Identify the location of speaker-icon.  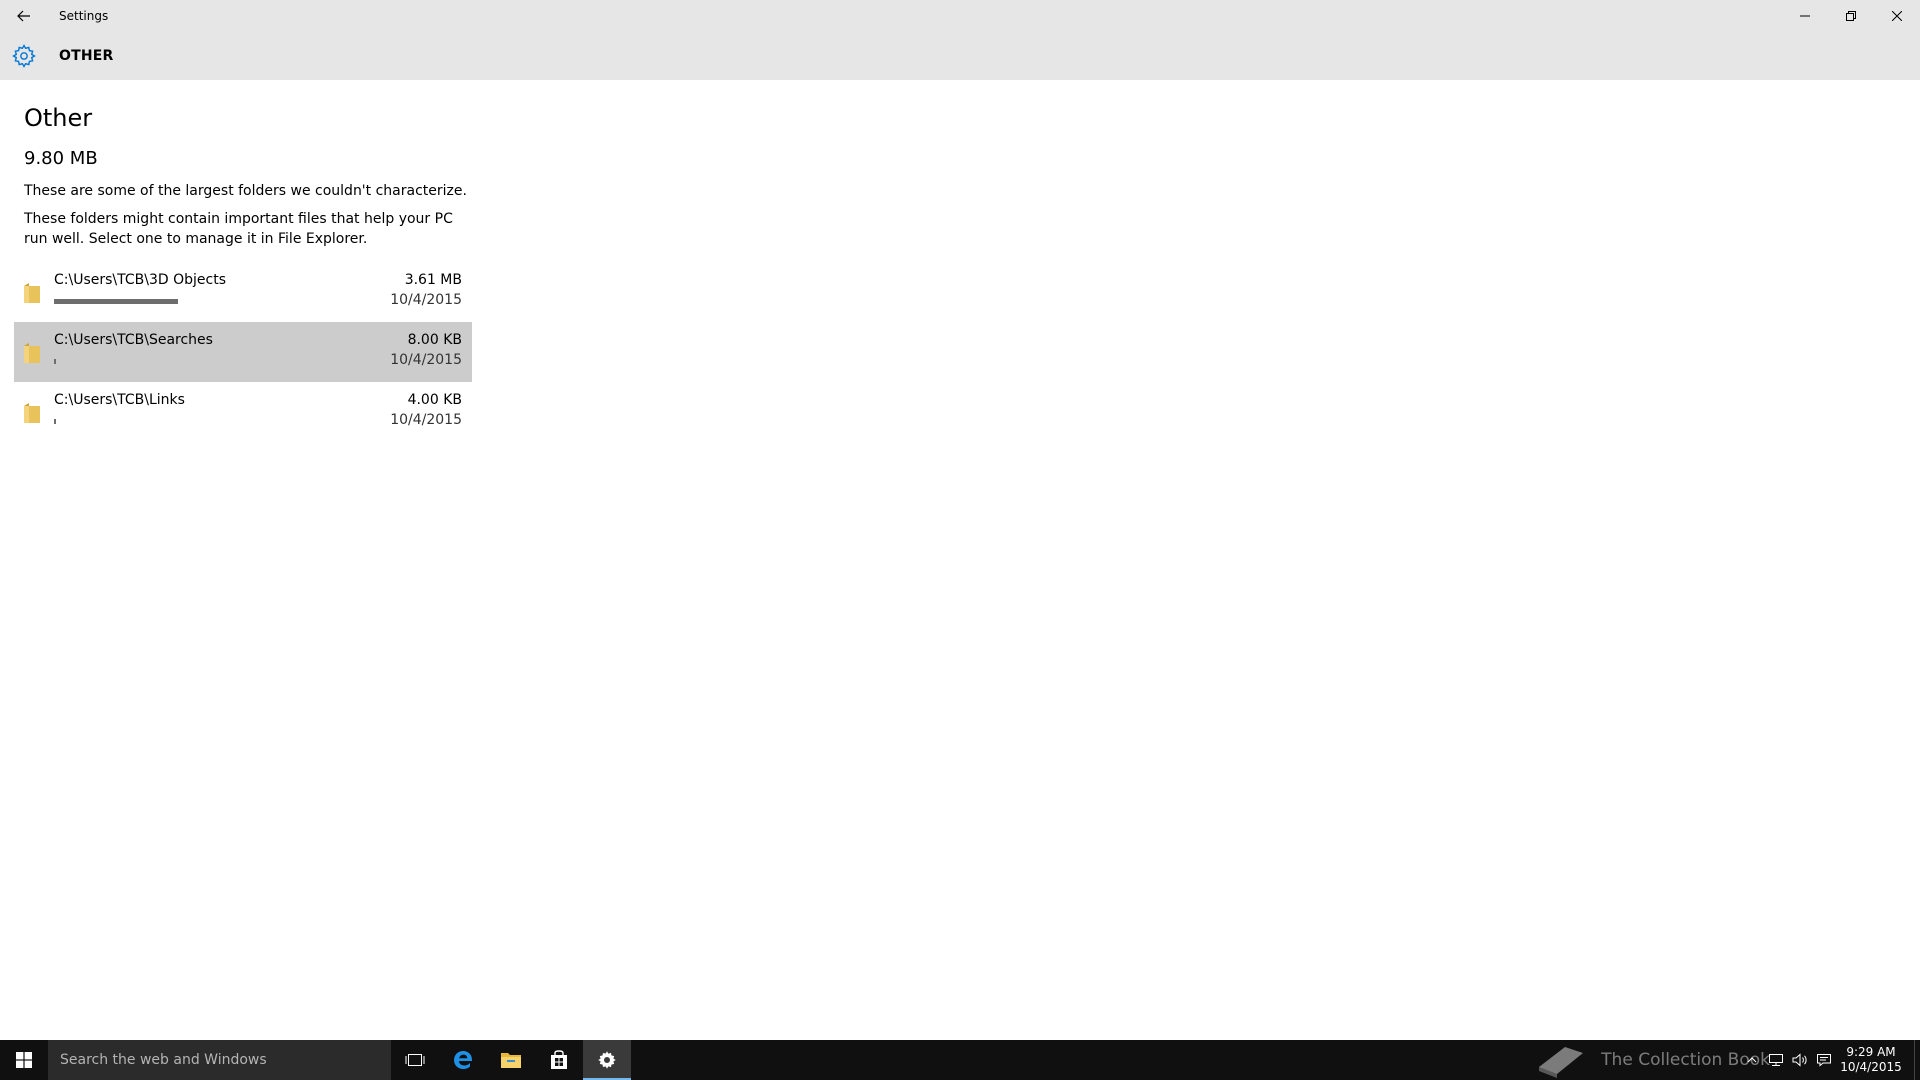
(1799, 1060).